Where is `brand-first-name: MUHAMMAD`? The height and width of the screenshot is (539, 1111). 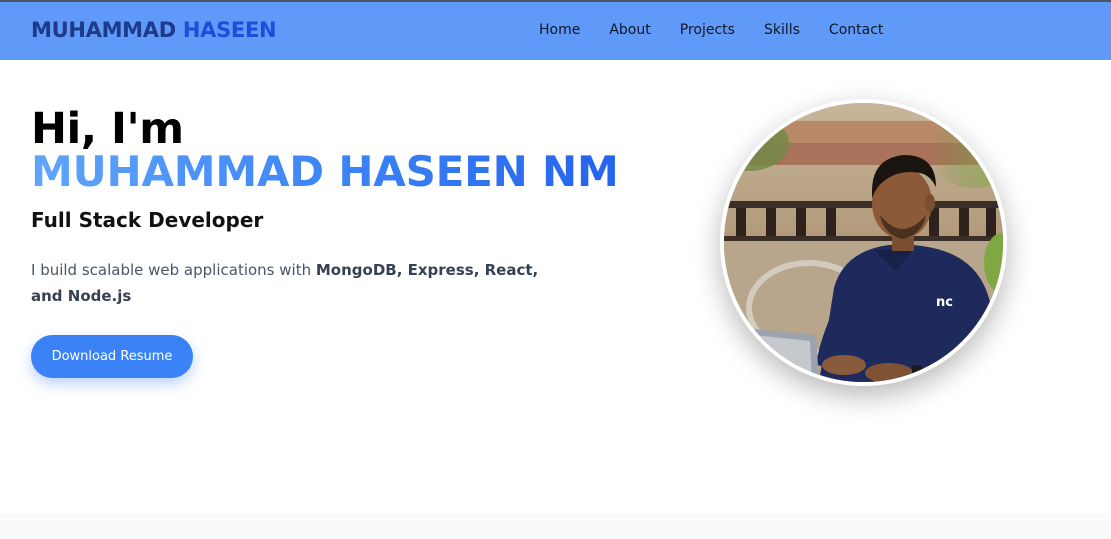 brand-first-name: MUHAMMAD is located at coordinates (103, 30).